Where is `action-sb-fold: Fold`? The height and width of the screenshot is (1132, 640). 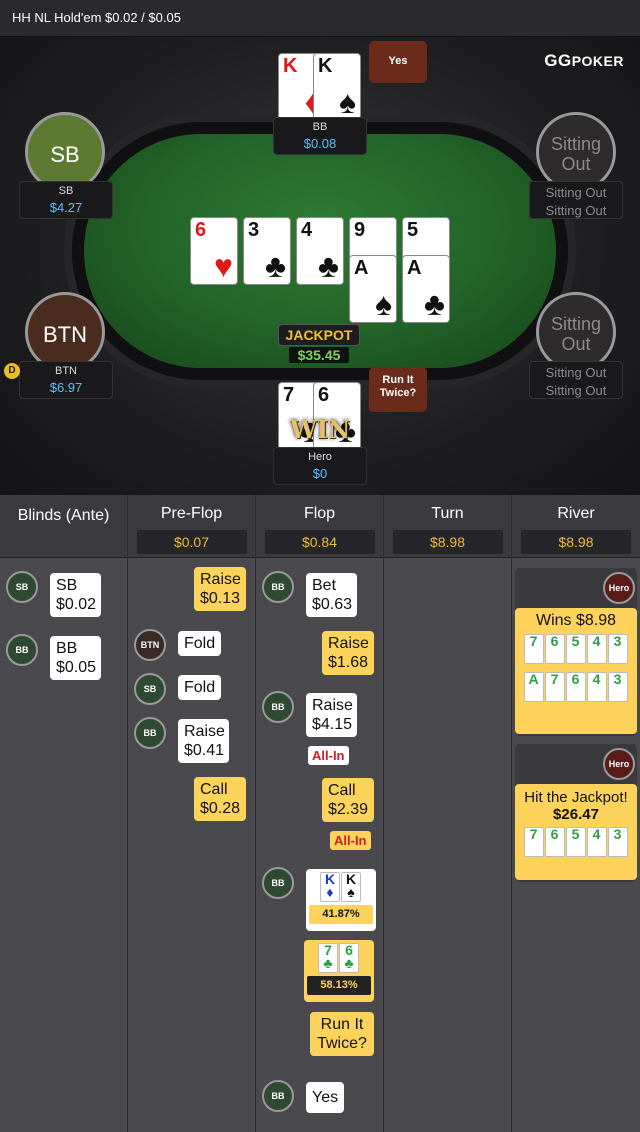
action-sb-fold: Fold is located at coordinates (200, 687).